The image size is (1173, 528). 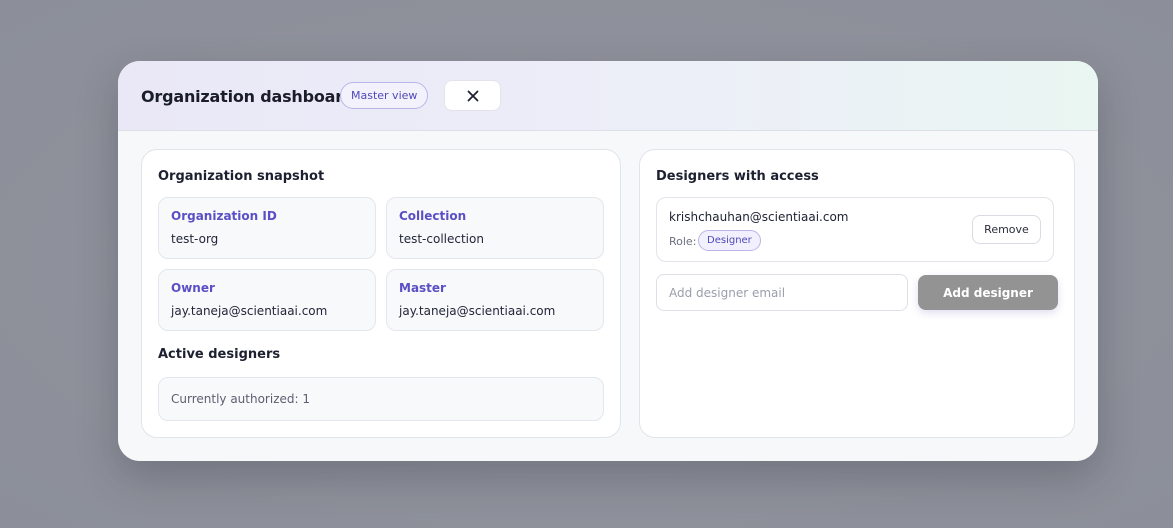 I want to click on role-badge: Designer, so click(x=729, y=240).